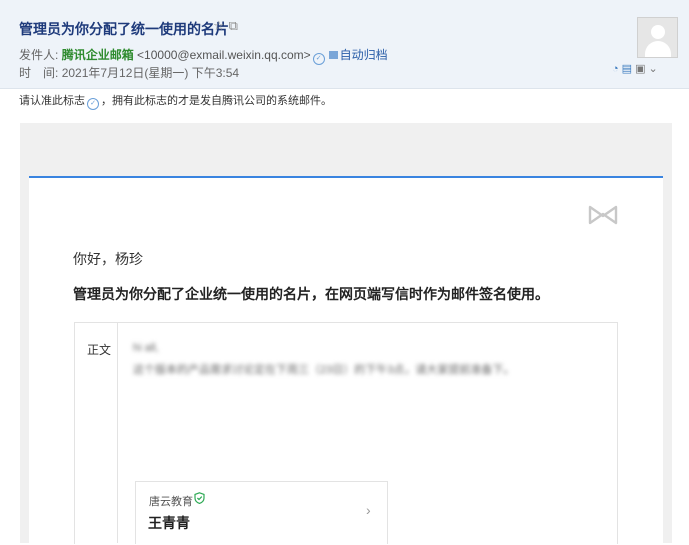 The width and height of the screenshot is (689, 545). I want to click on auto-archive-link: 自动归档, so click(364, 55).